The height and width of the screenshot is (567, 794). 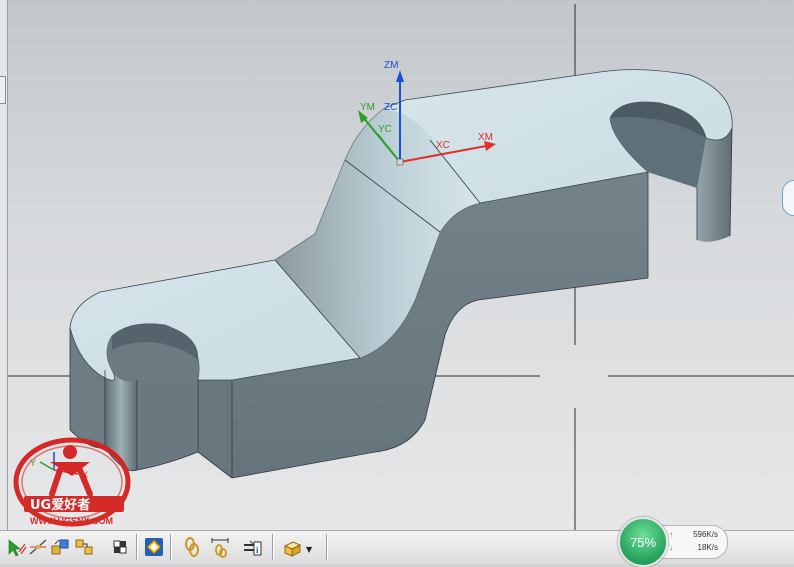 What do you see at coordinates (16, 547) in the screenshot?
I see `select-filter-icon` at bounding box center [16, 547].